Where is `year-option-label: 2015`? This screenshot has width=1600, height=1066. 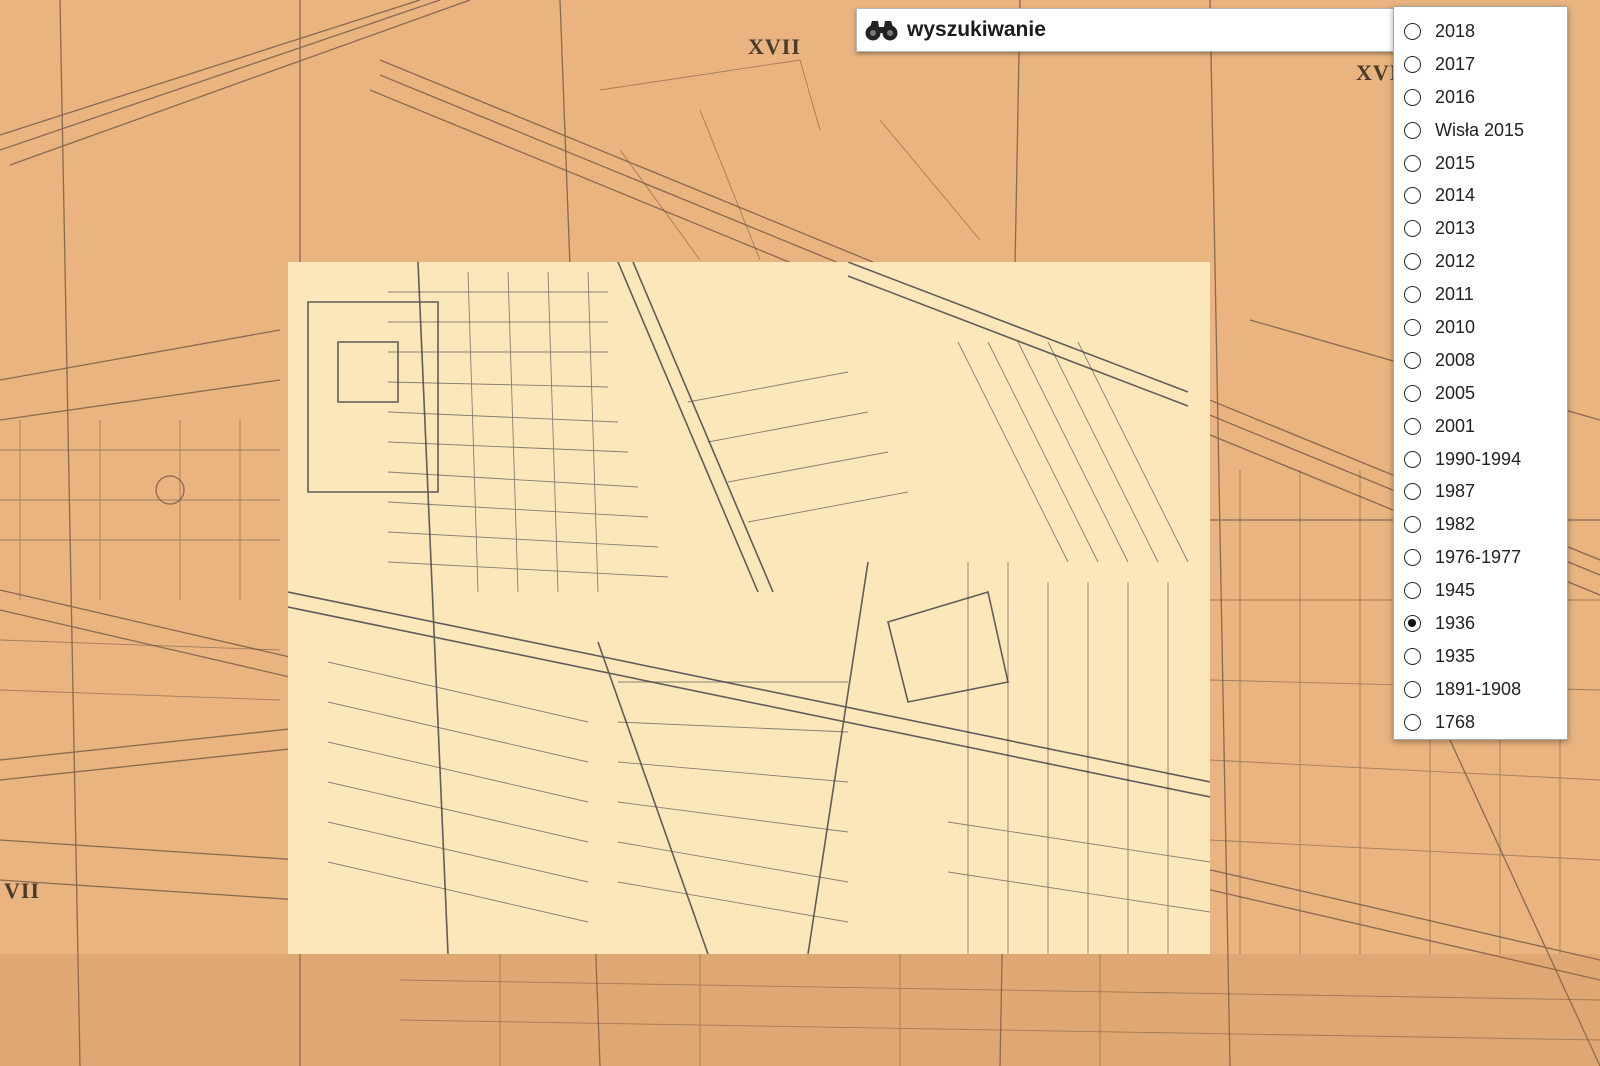 year-option-label: 2015 is located at coordinates (1455, 162).